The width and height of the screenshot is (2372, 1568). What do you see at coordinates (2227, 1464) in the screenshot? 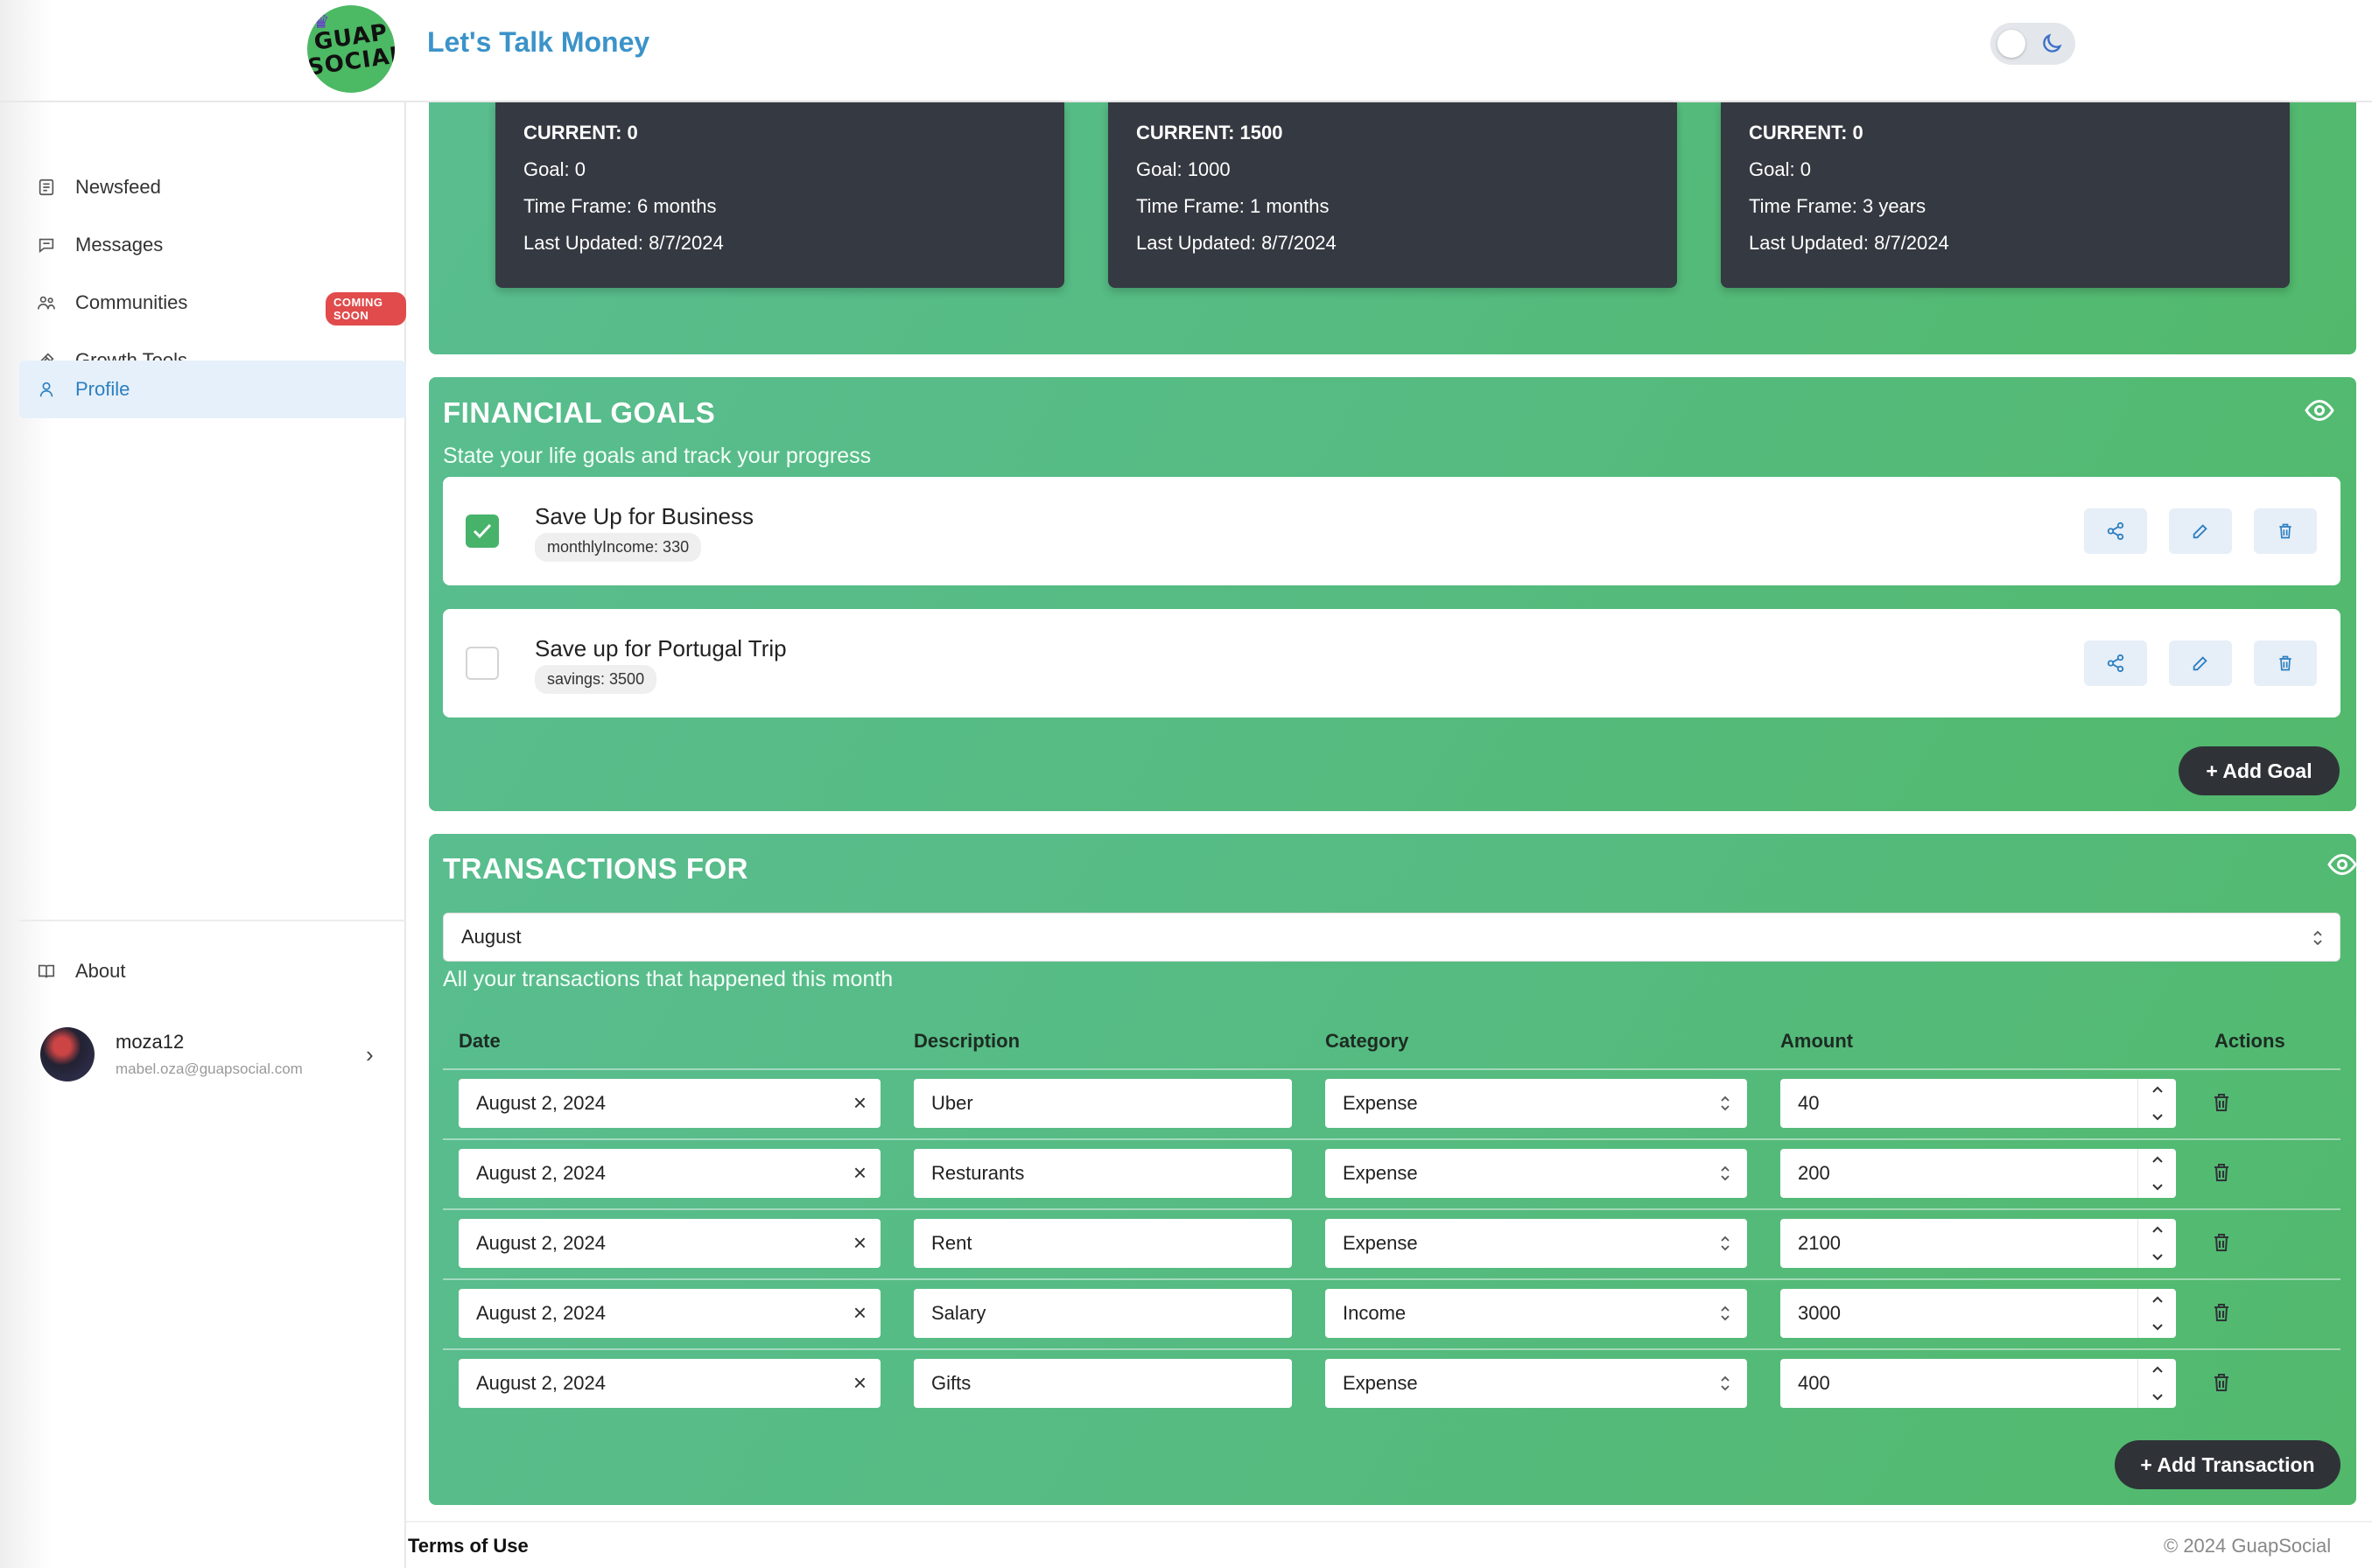
I see `add-transaction-button: + Add Transaction` at bounding box center [2227, 1464].